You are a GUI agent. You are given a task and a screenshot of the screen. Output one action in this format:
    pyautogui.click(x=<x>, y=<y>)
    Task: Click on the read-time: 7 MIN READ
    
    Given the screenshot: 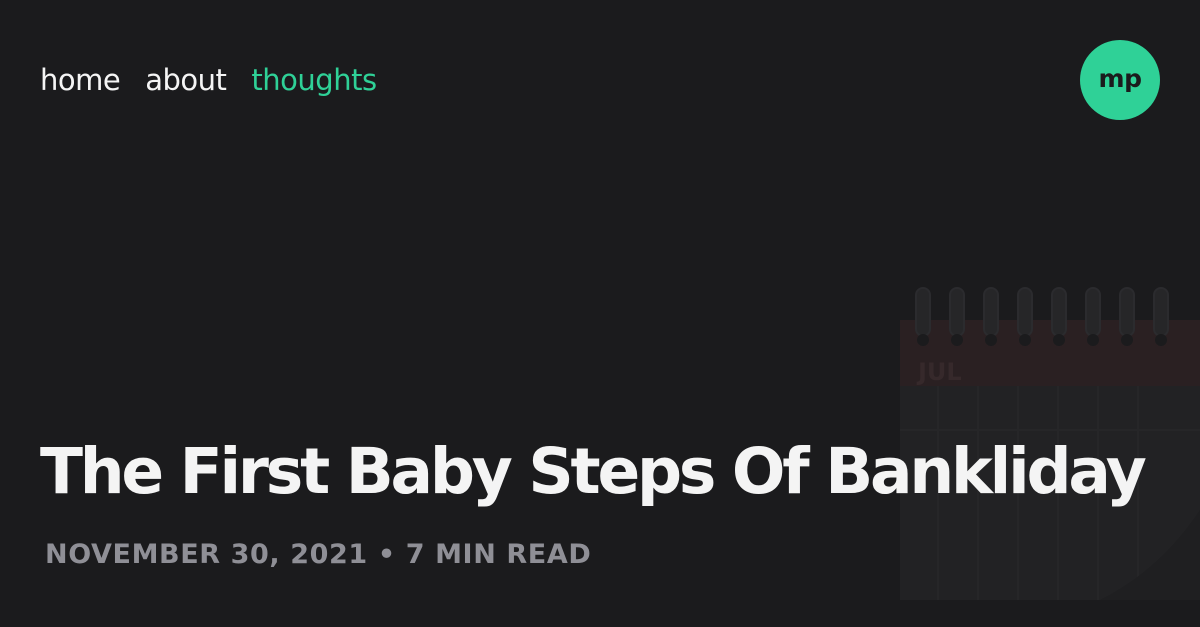 What is the action you would take?
    pyautogui.click(x=498, y=554)
    